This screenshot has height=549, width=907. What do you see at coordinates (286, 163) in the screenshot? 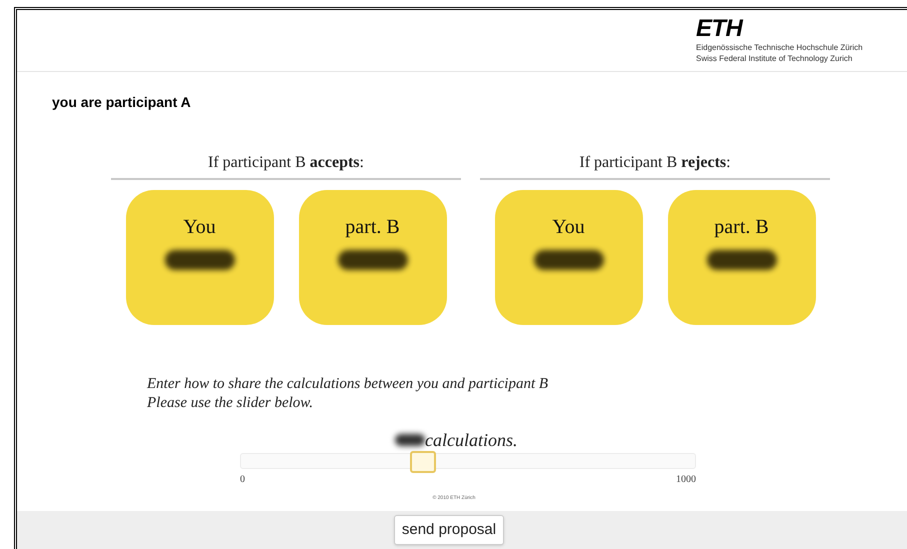
I see `outcome-heading: If participant B accepts:` at bounding box center [286, 163].